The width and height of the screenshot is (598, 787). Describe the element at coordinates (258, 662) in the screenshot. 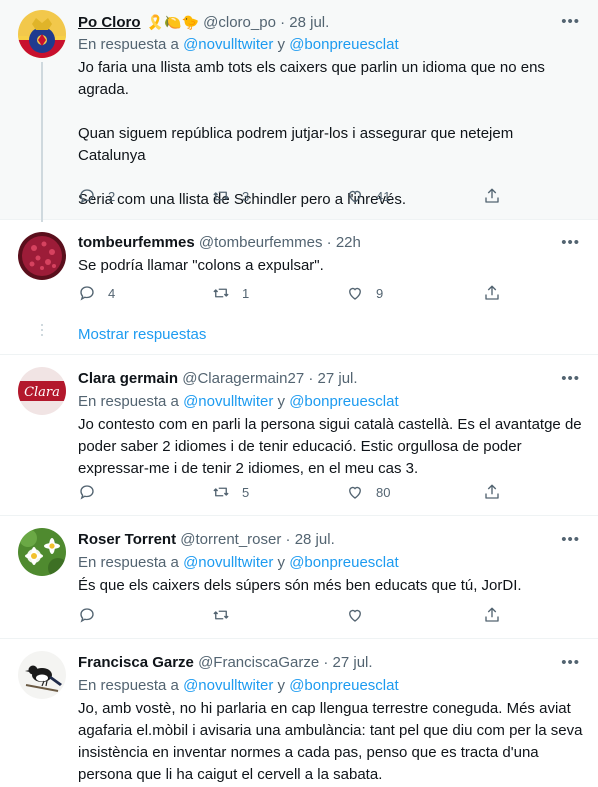

I see `user-handle: @FranciscaGarze` at that location.